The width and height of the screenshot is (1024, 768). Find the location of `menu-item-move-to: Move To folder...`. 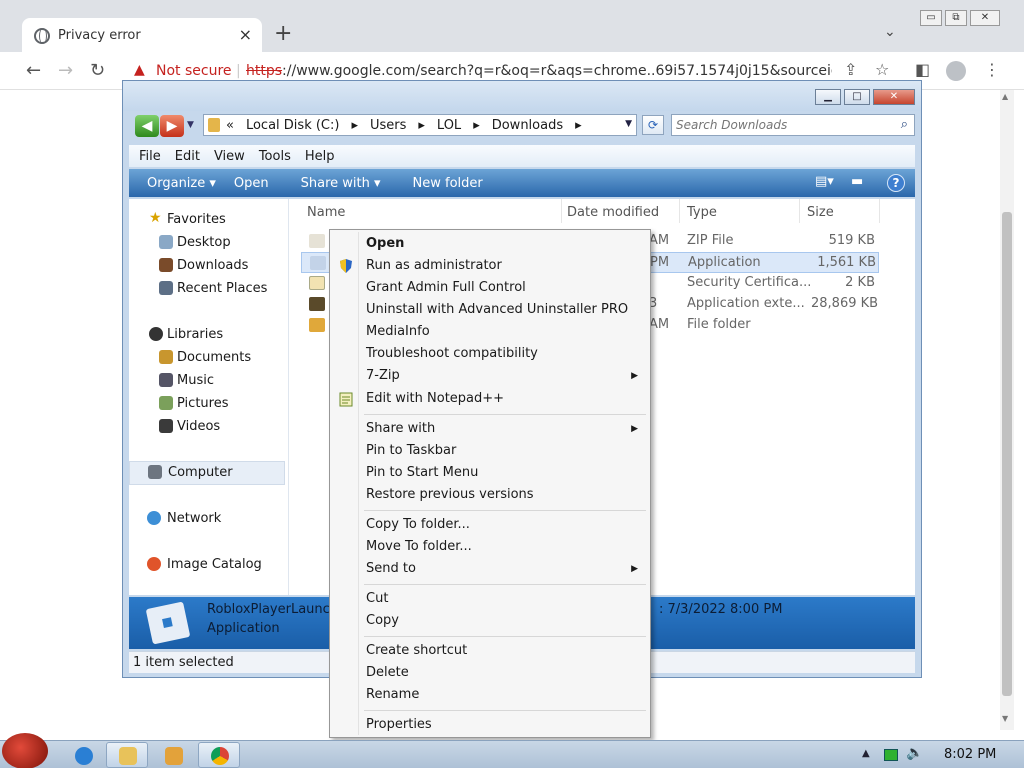

menu-item-move-to: Move To folder... is located at coordinates (490, 547).